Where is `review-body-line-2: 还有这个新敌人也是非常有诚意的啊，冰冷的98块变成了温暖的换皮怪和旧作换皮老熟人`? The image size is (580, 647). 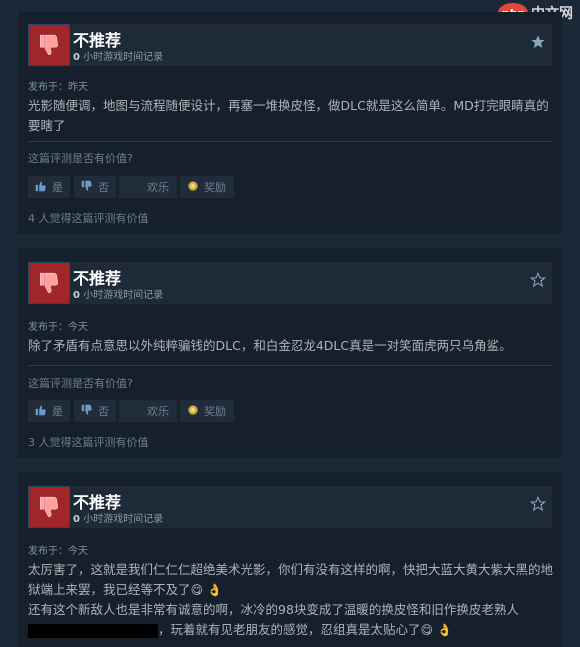
review-body-line-2: 还有这个新敌人也是非常有诚意的啊，冰冷的98块变成了温暖的换皮怪和旧作换皮老熟人 is located at coordinates (273, 609).